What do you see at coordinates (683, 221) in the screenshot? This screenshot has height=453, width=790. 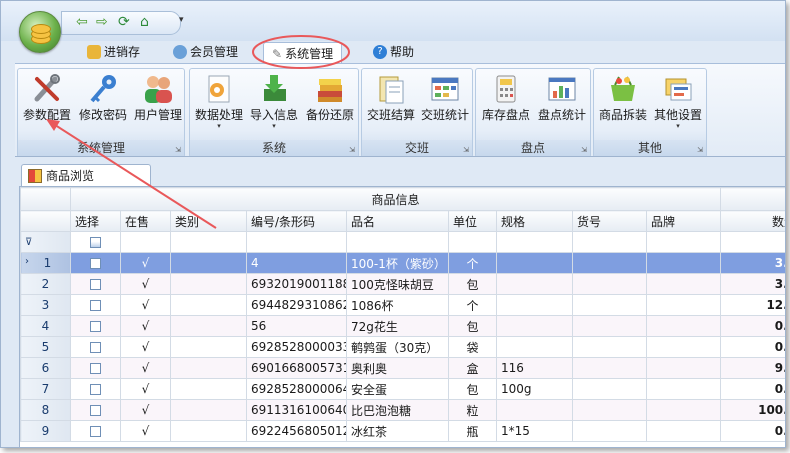 I see `column-header: 品牌` at bounding box center [683, 221].